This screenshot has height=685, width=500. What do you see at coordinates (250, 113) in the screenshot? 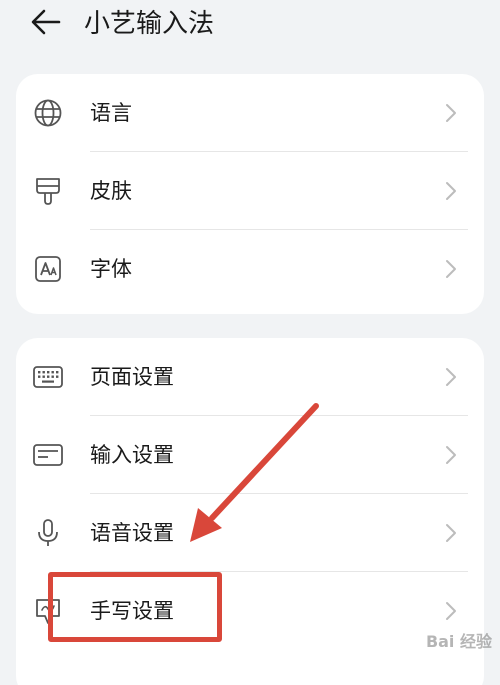
I see `settings-item-language: 语言` at bounding box center [250, 113].